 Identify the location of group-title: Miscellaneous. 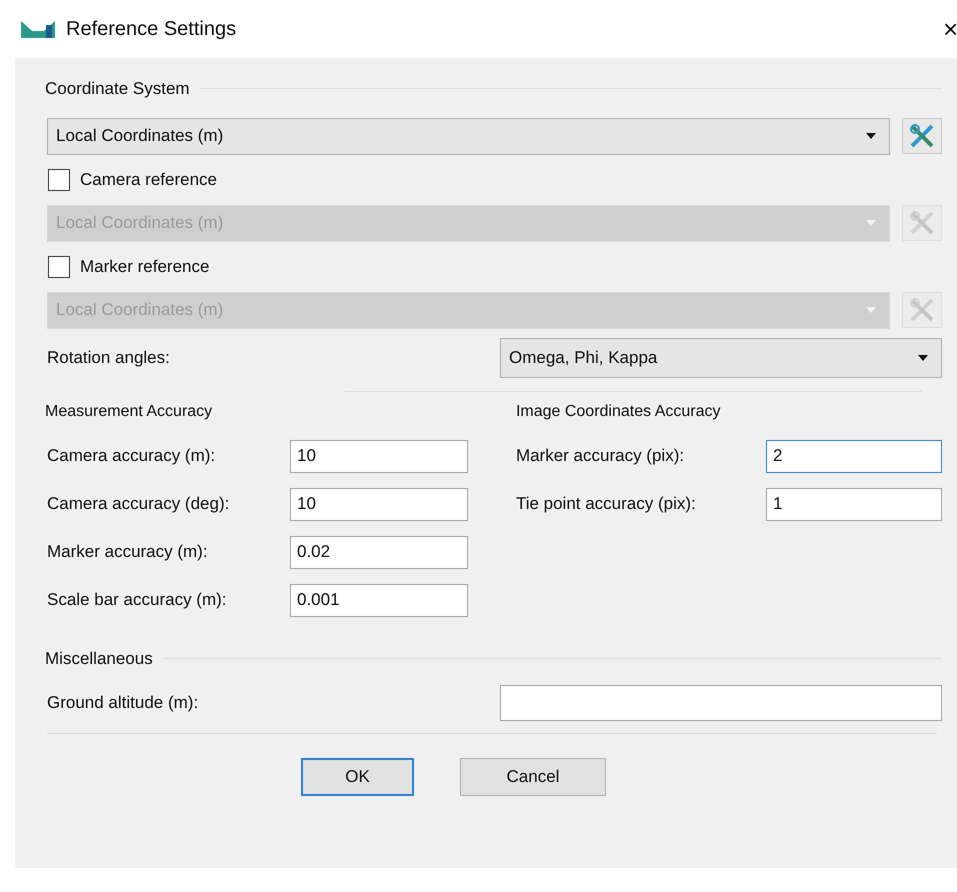
(99, 659).